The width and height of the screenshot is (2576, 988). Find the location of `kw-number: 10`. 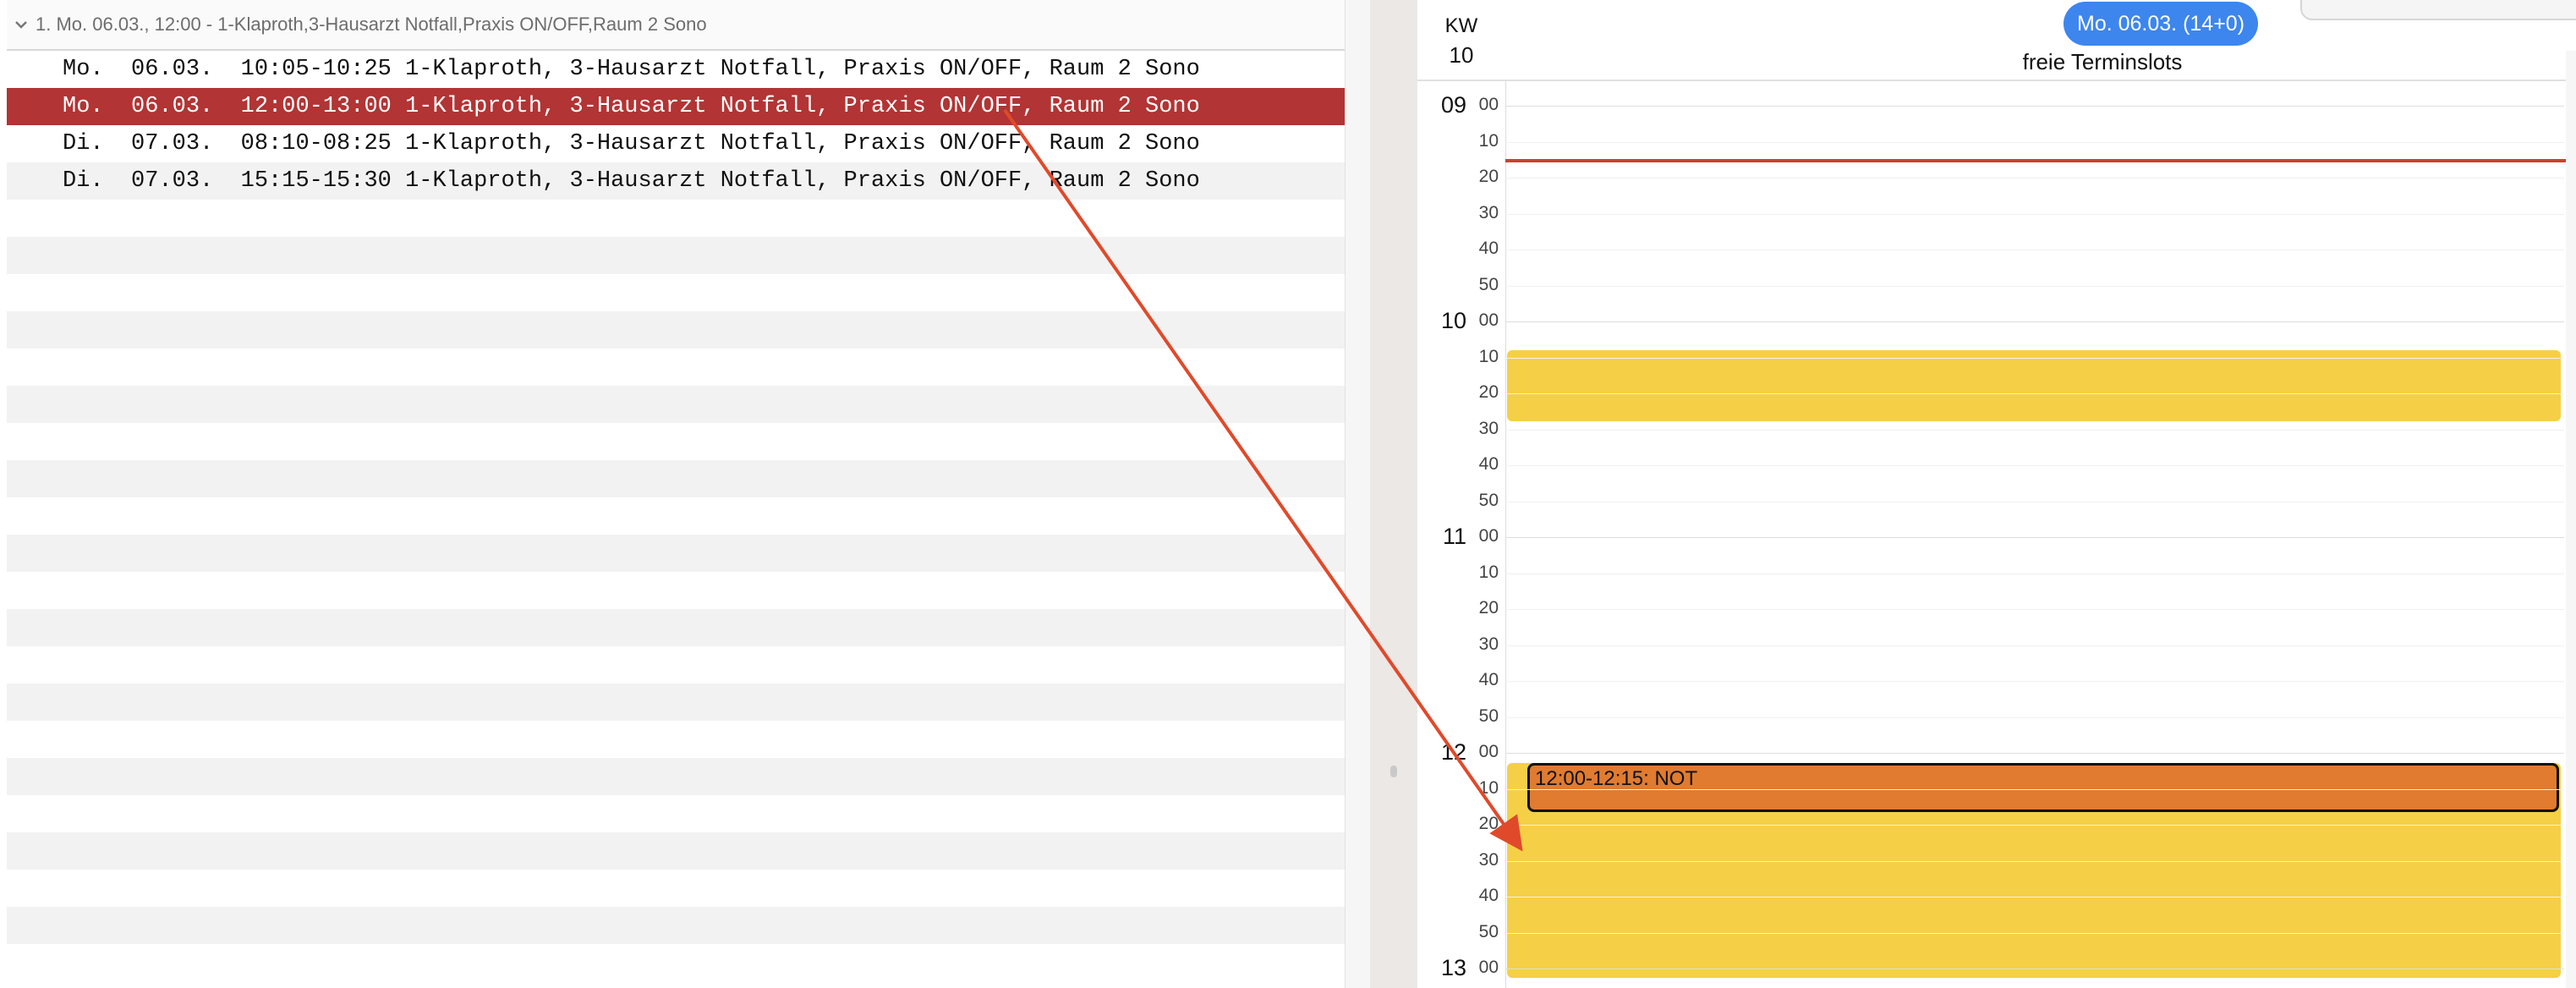

kw-number: 10 is located at coordinates (1461, 55).